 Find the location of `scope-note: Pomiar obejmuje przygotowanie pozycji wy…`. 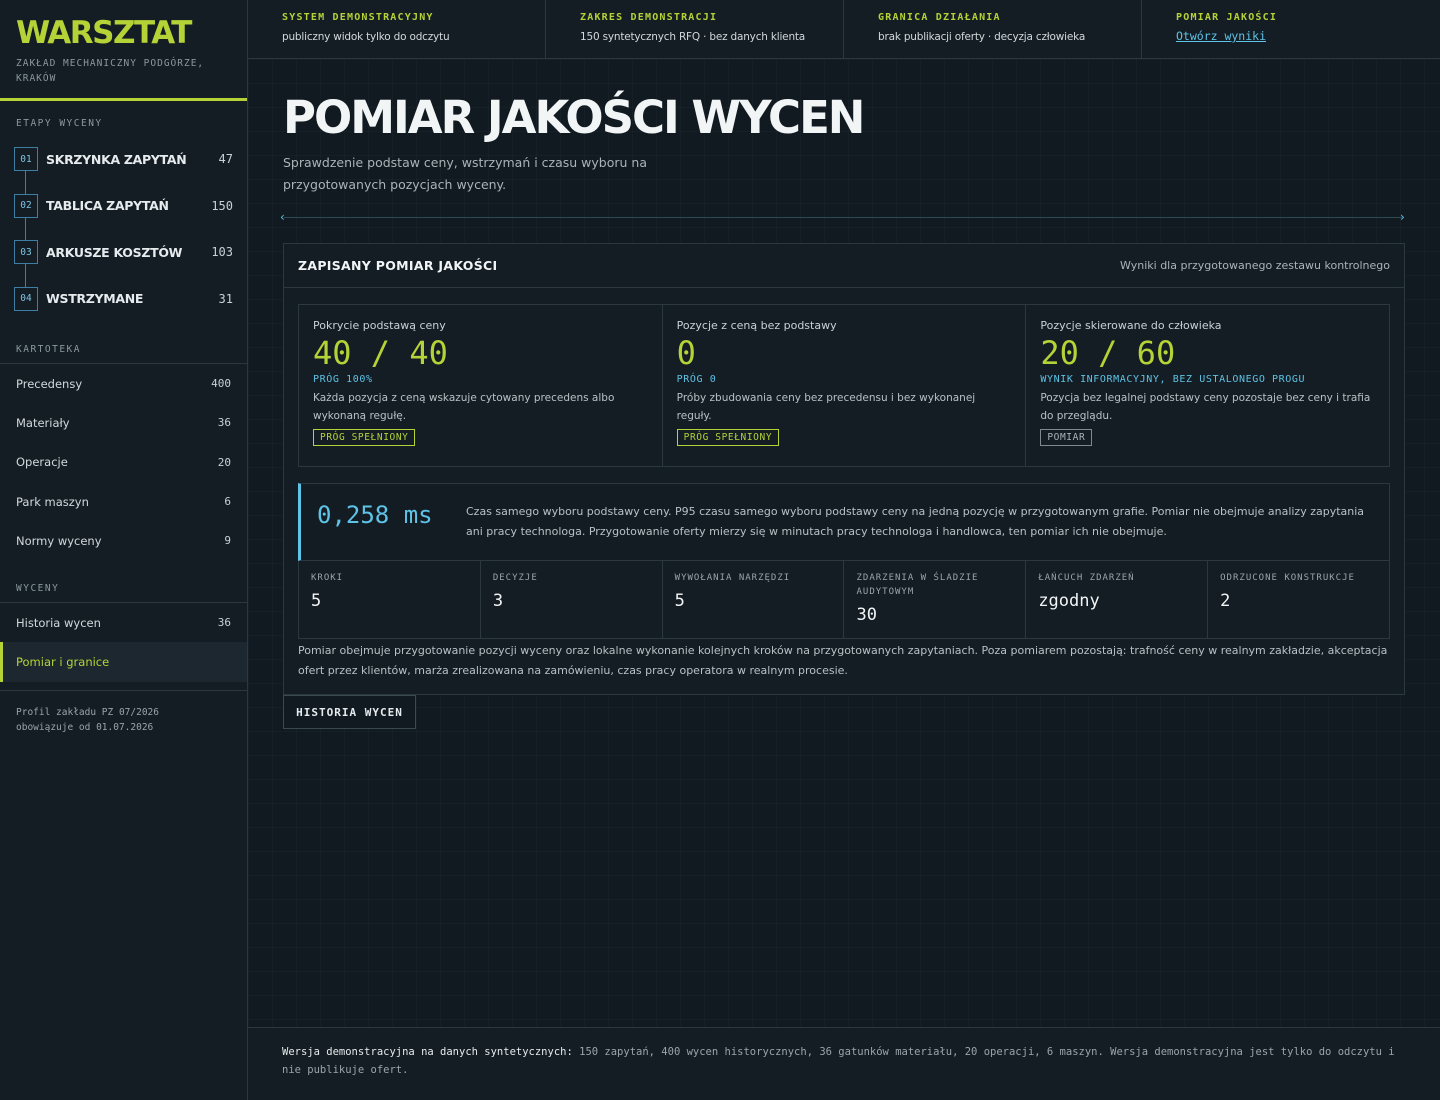

scope-note: Pomiar obejmuje przygotowanie pozycji wy… is located at coordinates (843, 660).